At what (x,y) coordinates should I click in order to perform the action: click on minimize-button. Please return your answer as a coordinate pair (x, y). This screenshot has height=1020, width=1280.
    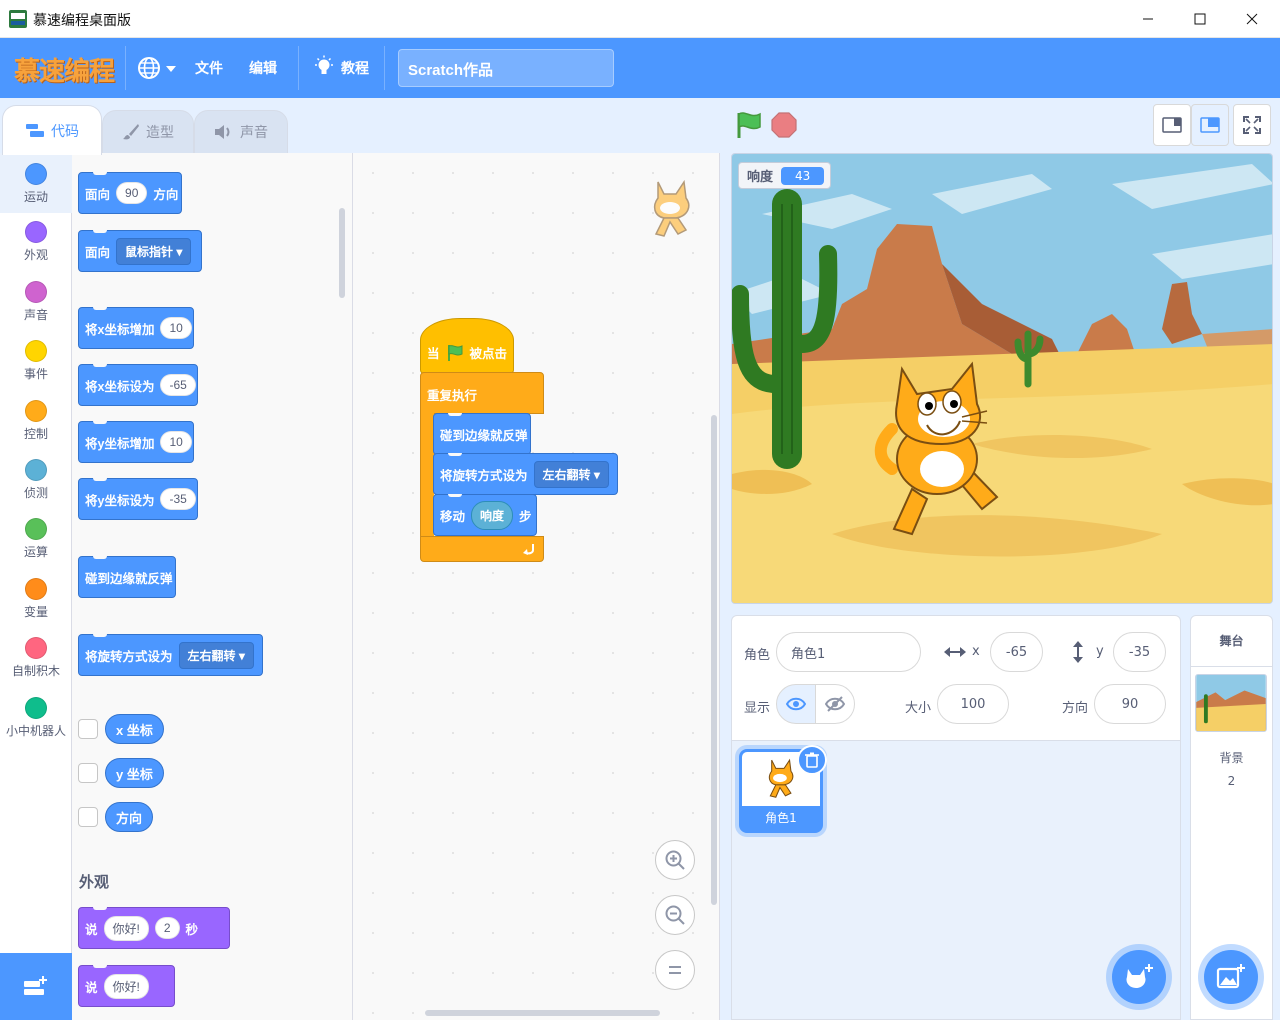
    Looking at the image, I should click on (1148, 19).